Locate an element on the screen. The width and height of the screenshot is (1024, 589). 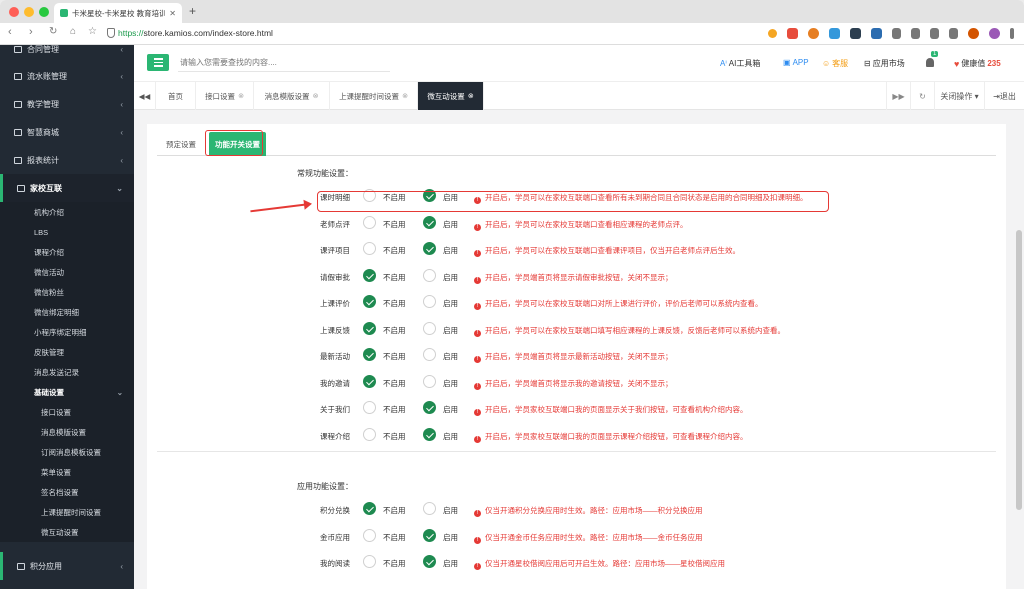
app-market-link: ⊟ 应用市场 is located at coordinates (884, 63).